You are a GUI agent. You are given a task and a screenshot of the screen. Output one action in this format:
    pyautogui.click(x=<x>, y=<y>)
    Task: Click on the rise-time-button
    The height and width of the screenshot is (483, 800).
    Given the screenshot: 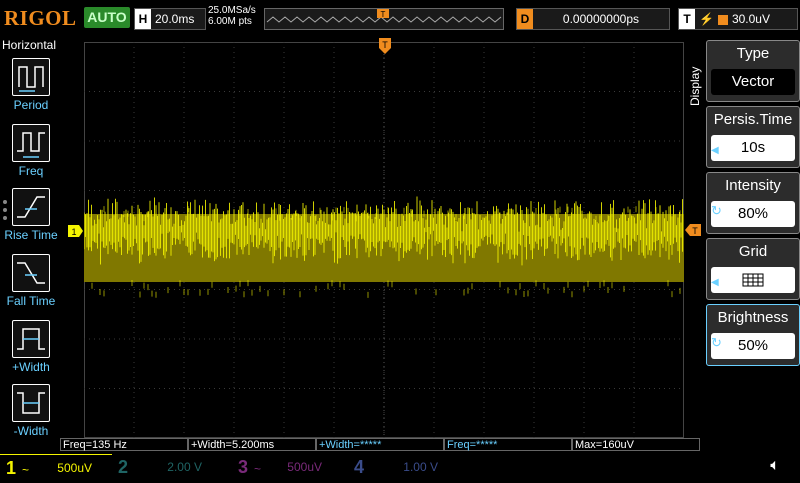 What is the action you would take?
    pyautogui.click(x=31, y=207)
    